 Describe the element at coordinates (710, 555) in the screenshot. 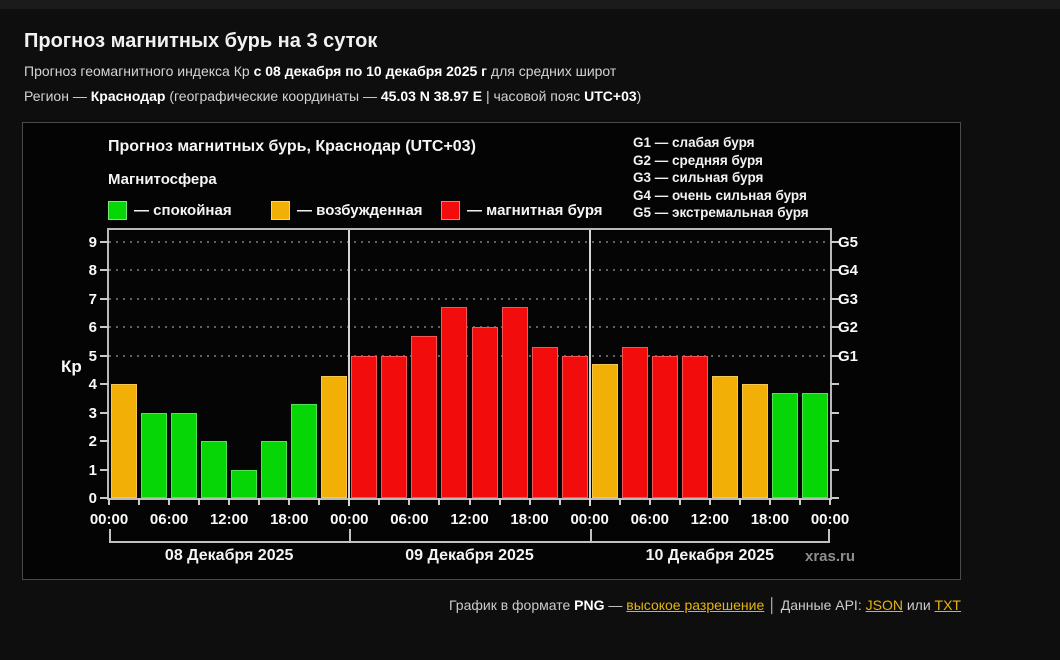

I see `day-label: 10 Декабря 2025` at that location.